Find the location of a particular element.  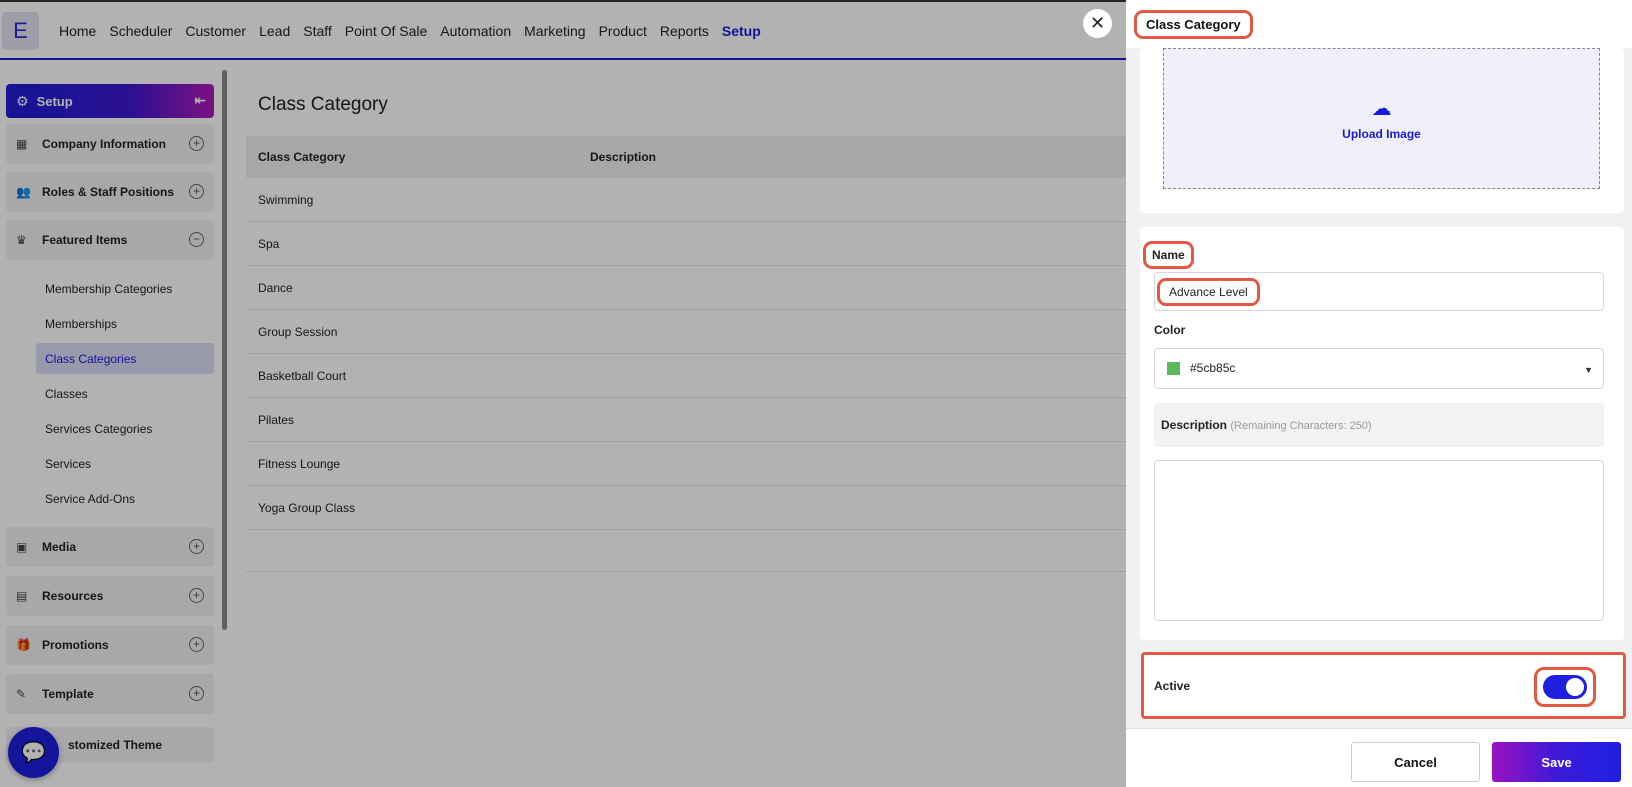

active-card: Active is located at coordinates (1383, 685).